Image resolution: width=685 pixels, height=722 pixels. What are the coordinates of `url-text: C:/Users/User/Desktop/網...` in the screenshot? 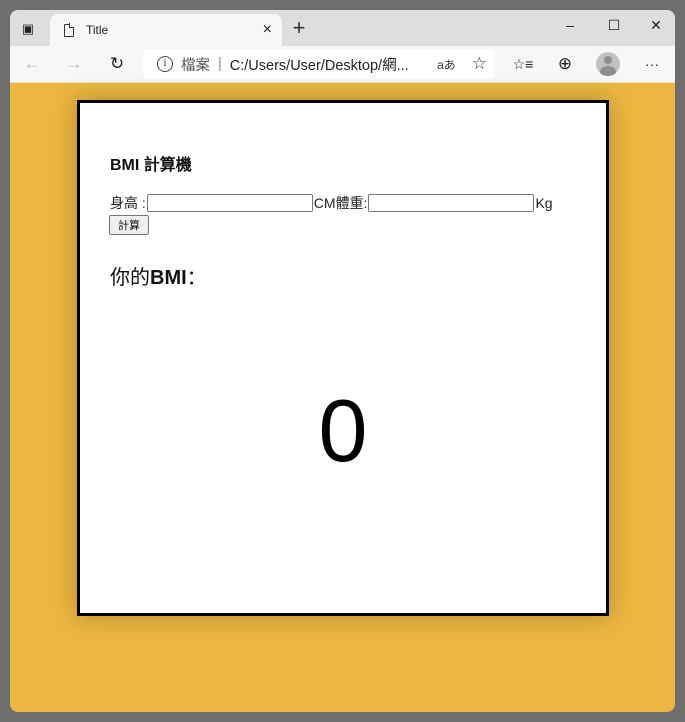 It's located at (319, 64).